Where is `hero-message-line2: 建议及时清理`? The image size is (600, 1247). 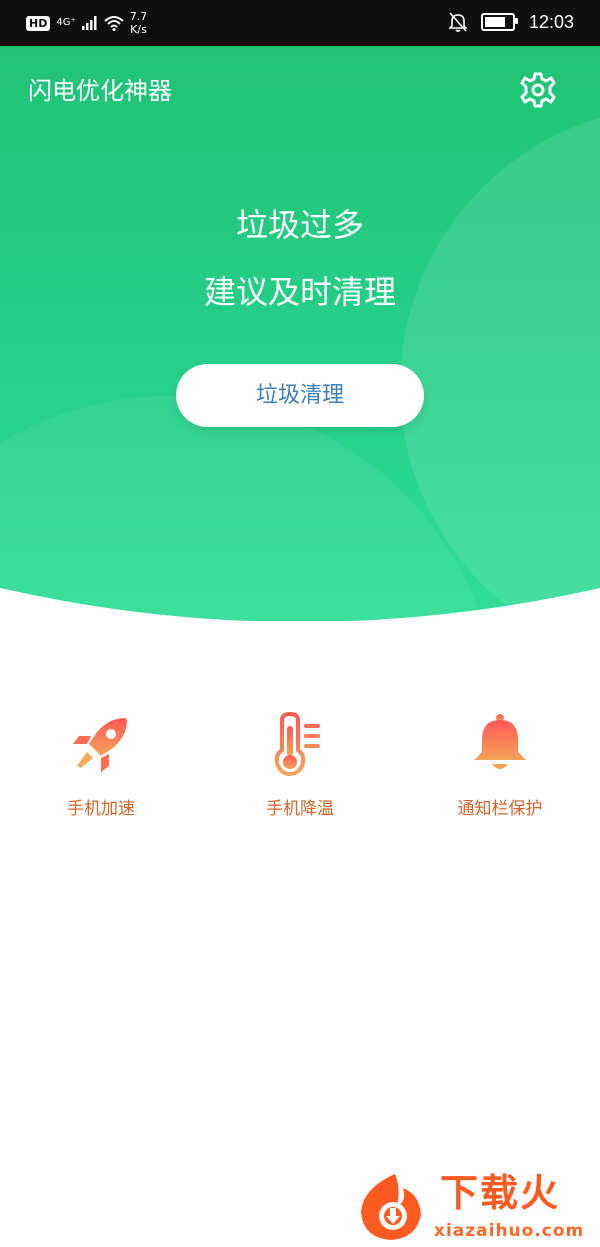
hero-message-line2: 建议及时清理 is located at coordinates (299, 292).